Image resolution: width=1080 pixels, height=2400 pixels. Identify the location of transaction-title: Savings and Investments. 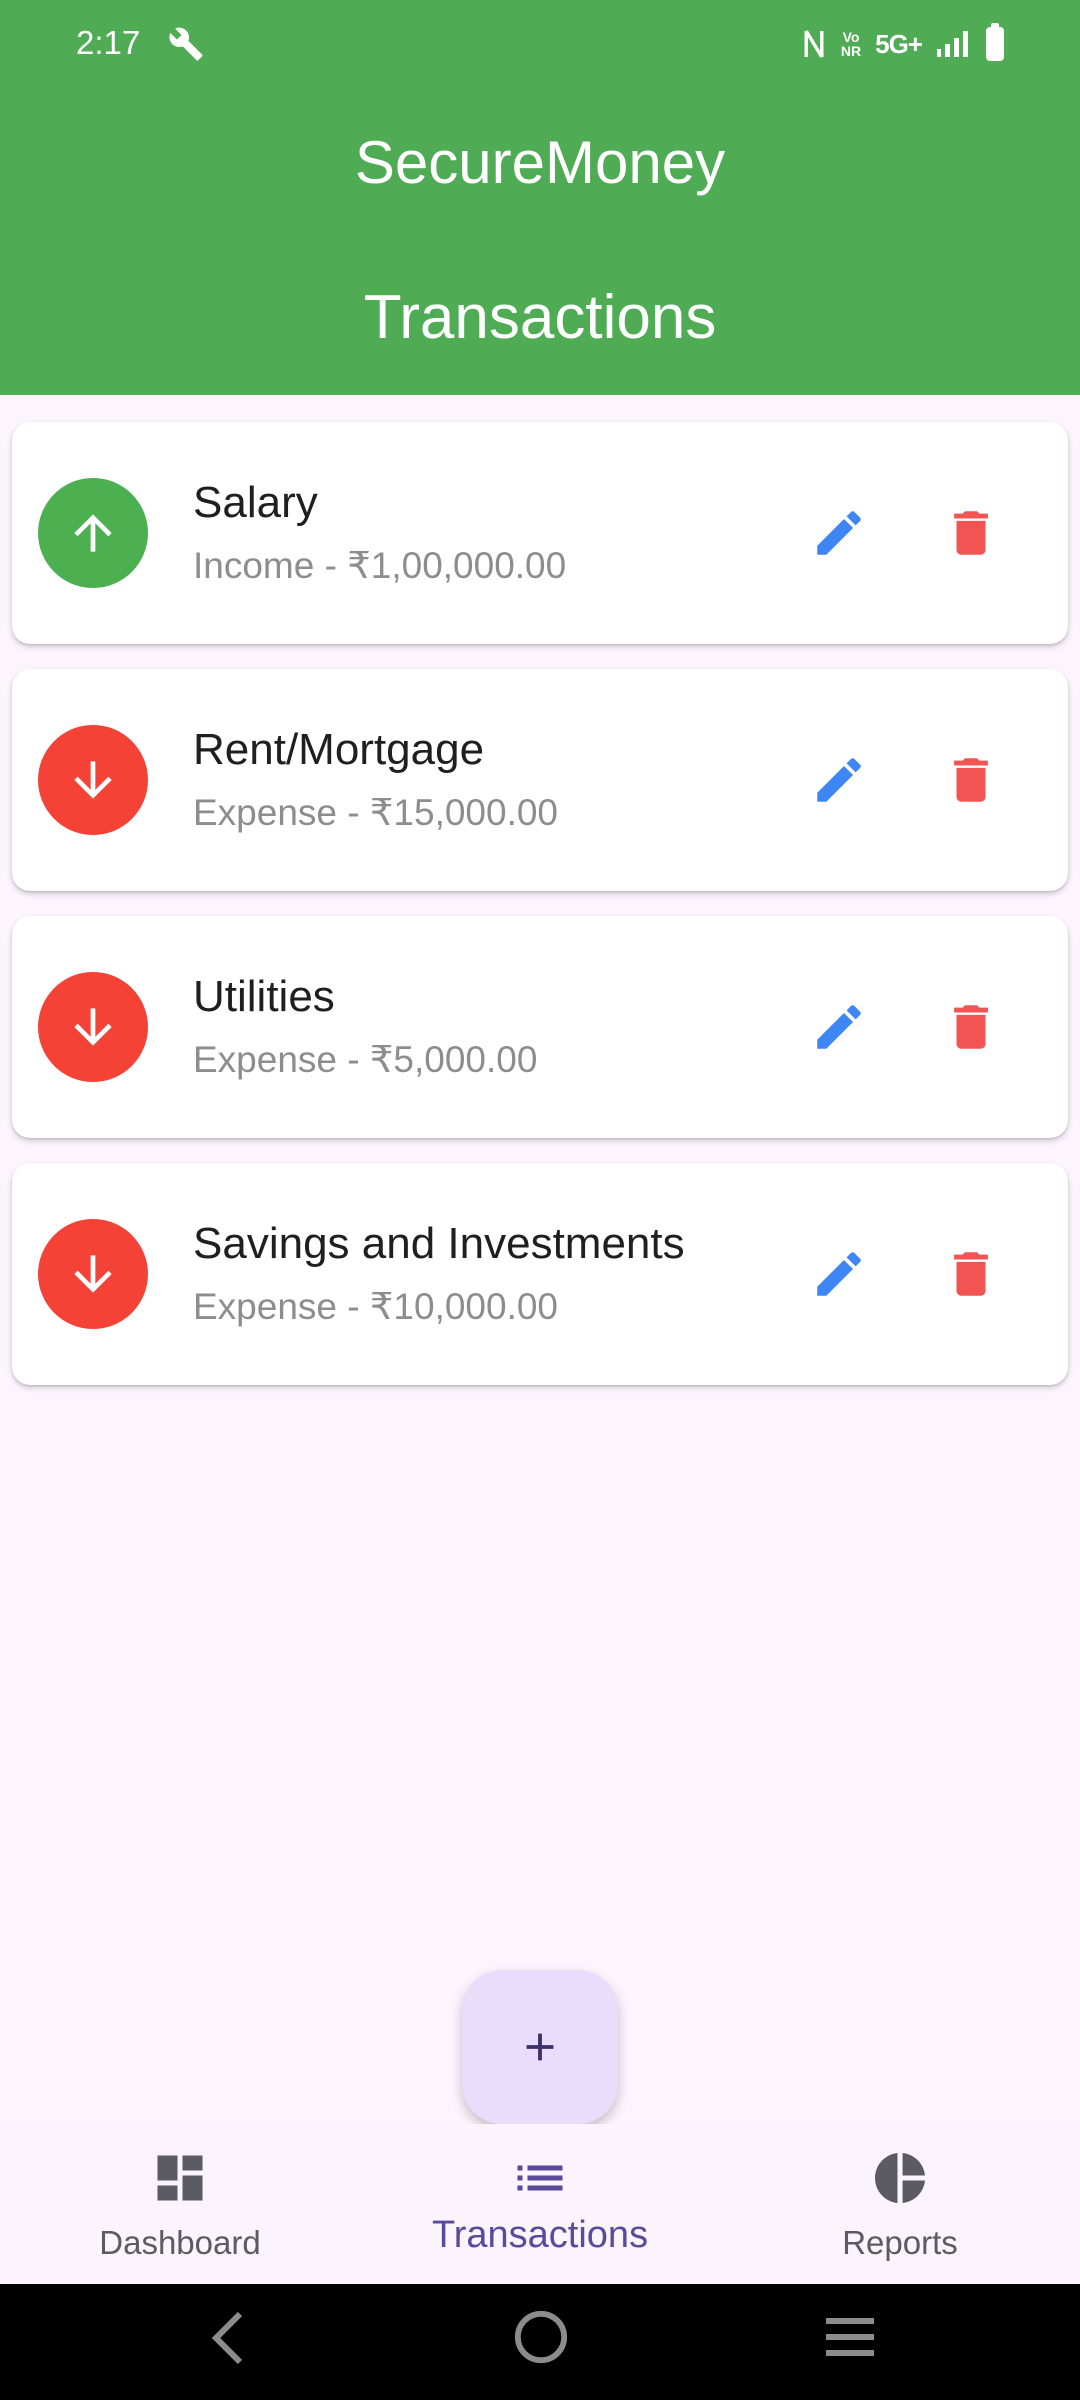
(439, 1243).